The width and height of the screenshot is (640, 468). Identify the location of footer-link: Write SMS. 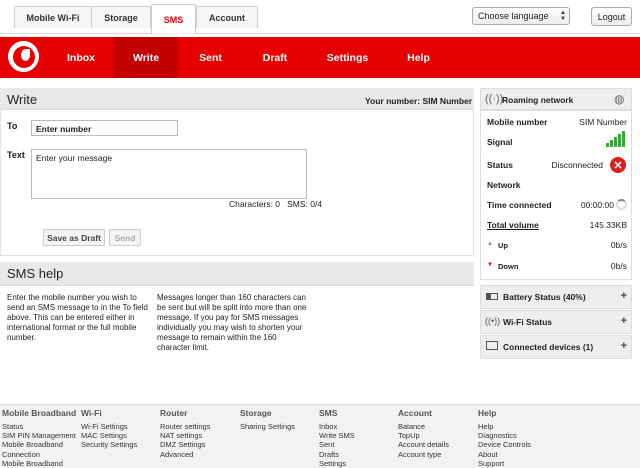
(337, 435).